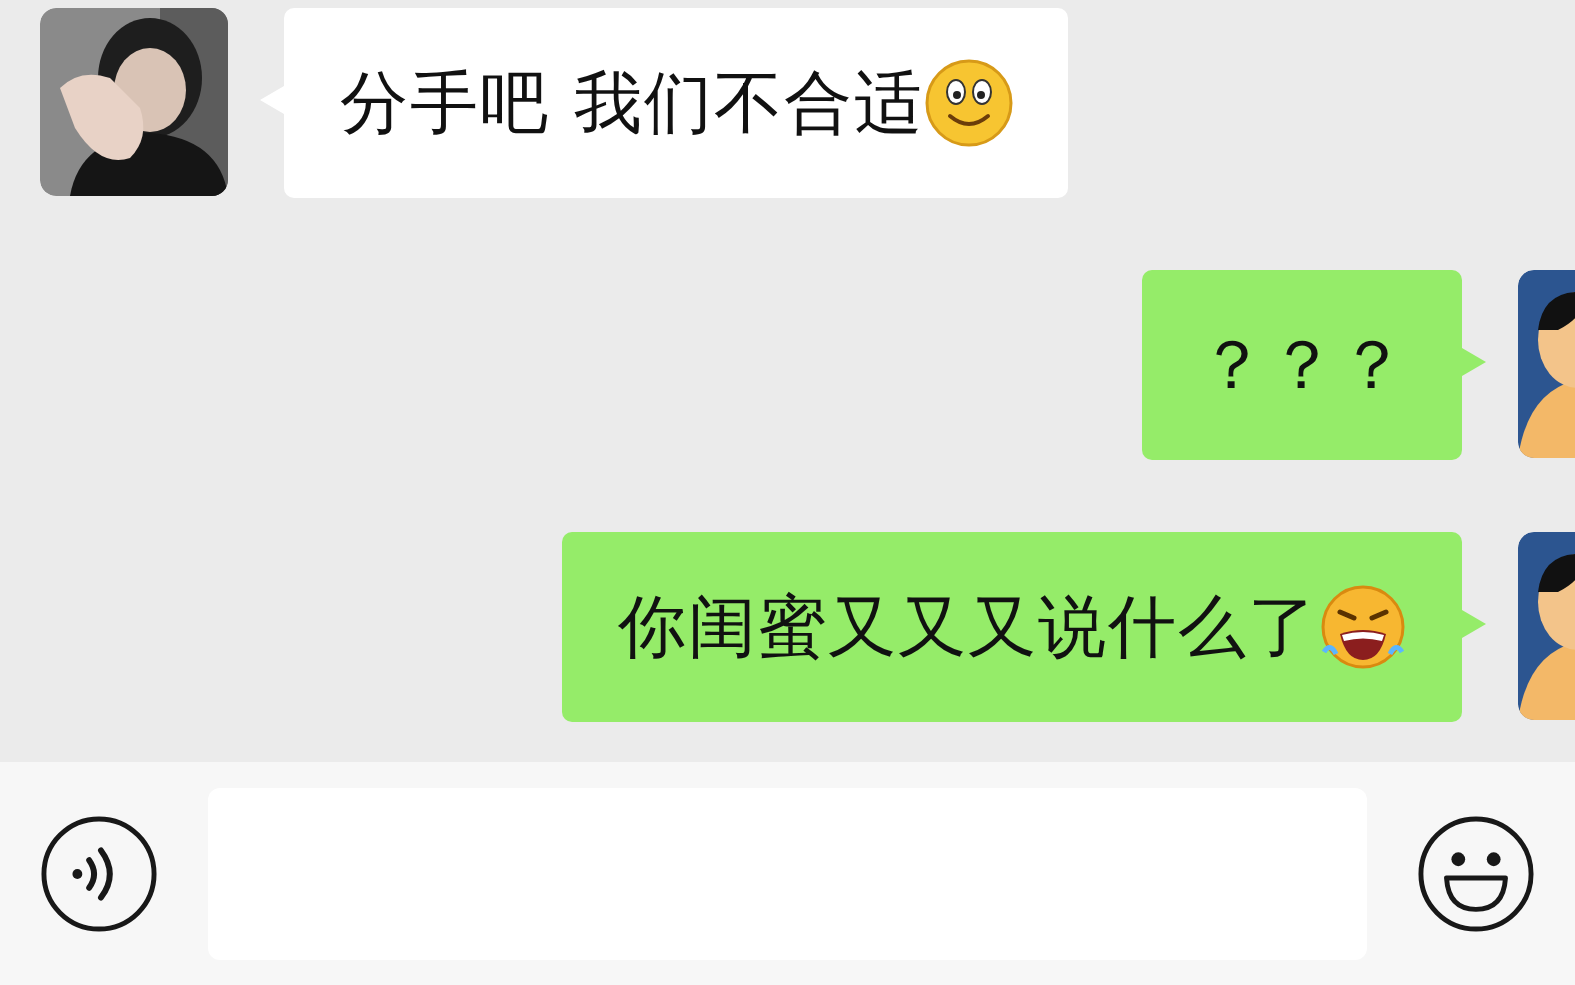  What do you see at coordinates (1476, 873) in the screenshot?
I see `emoji-icon` at bounding box center [1476, 873].